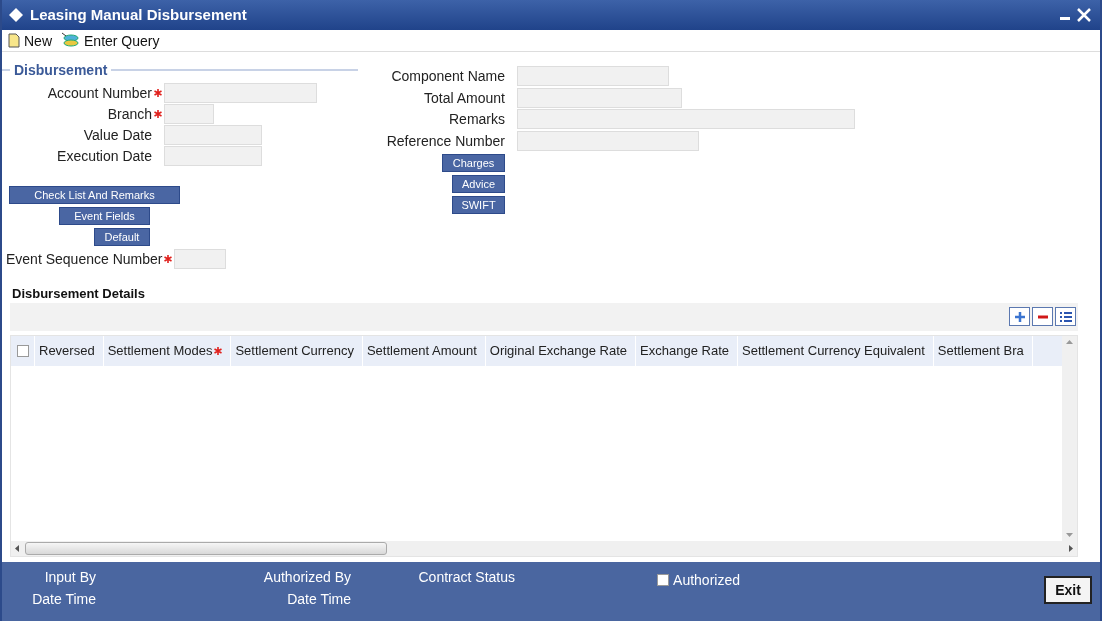 Image resolution: width=1102 pixels, height=621 pixels. What do you see at coordinates (99, 92) in the screenshot?
I see `field-label: Account Number` at bounding box center [99, 92].